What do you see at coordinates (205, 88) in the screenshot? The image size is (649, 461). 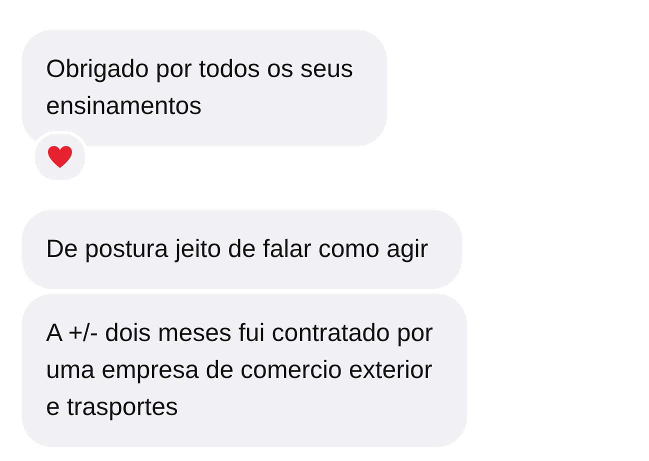 I see `message-bubble: Obrigado por todos os seus ensinamentos` at bounding box center [205, 88].